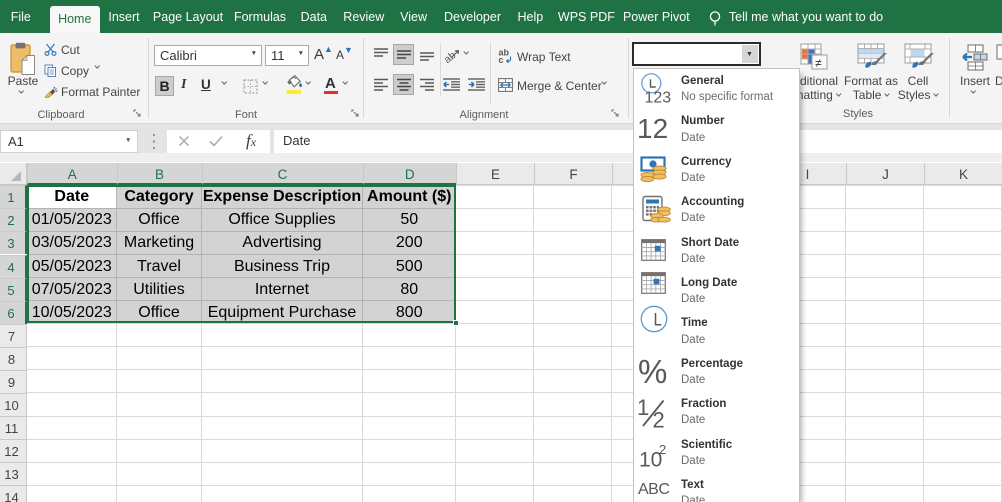  What do you see at coordinates (658, 97) in the screenshot?
I see `svg-text: 123` at bounding box center [658, 97].